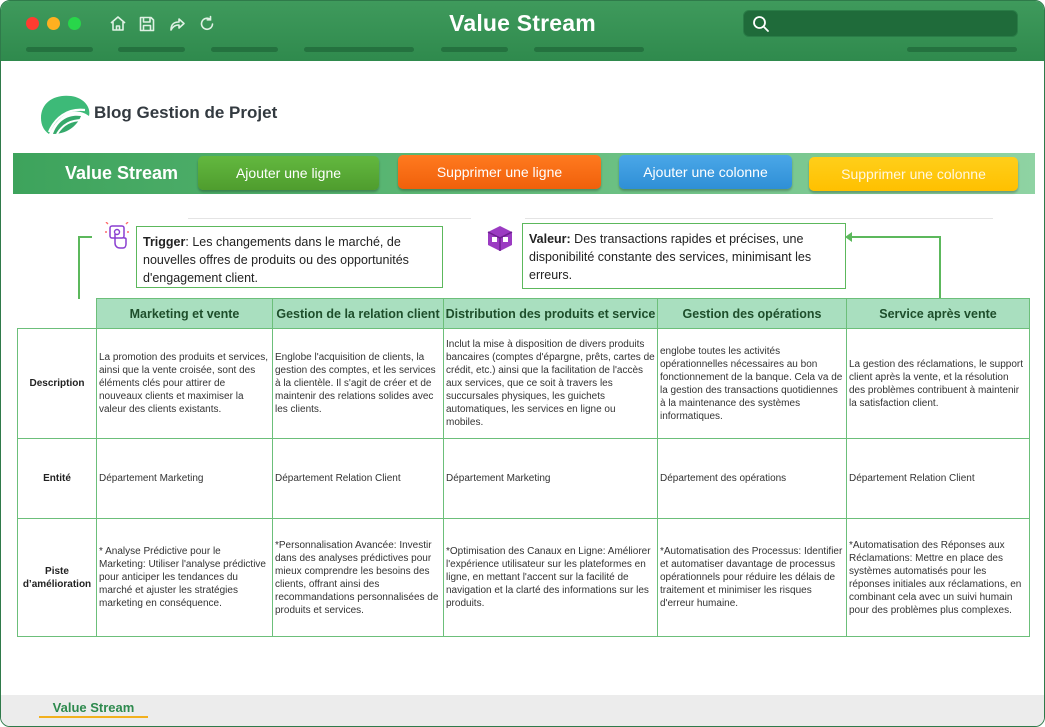  Describe the element at coordinates (499, 172) in the screenshot. I see `delete-row-button: Supprimer une ligne` at that location.